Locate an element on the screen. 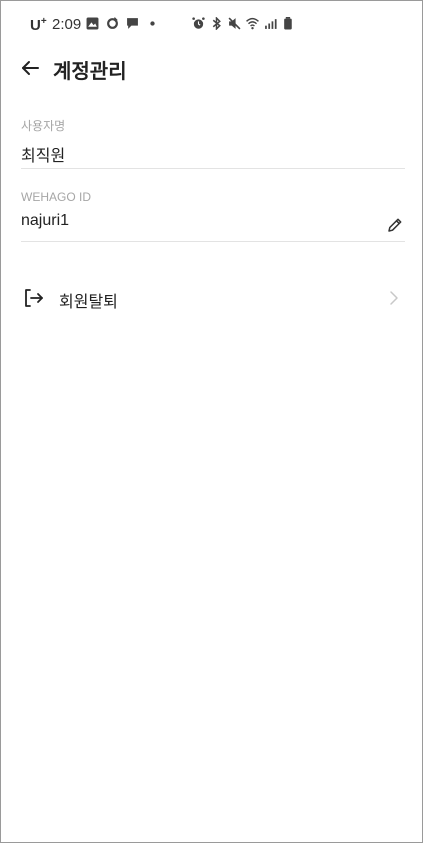  withdraw-membership-label: 회원탈퇴 is located at coordinates (88, 302).